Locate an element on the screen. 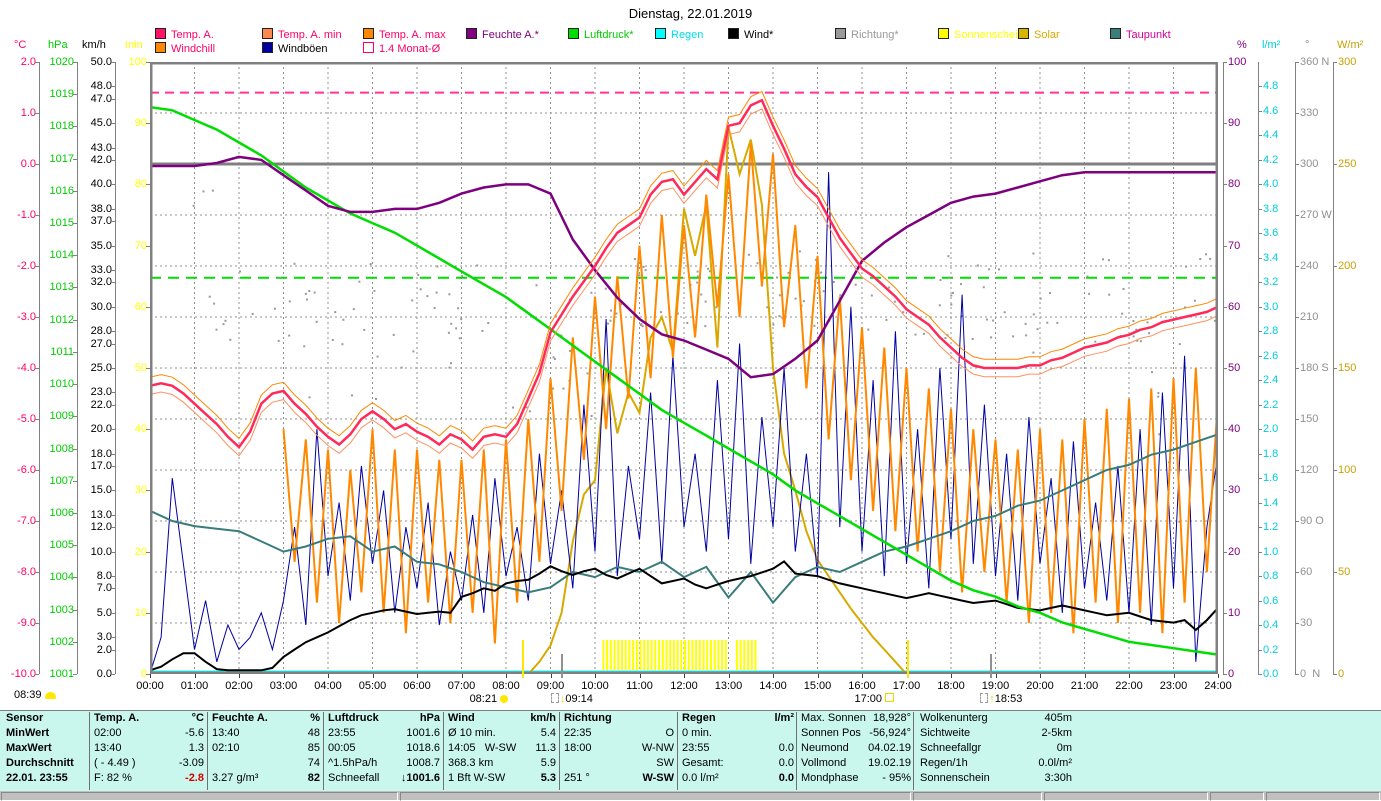 The image size is (1381, 801). axis-tick-label-pressure: 1004 is located at coordinates (61, 577).